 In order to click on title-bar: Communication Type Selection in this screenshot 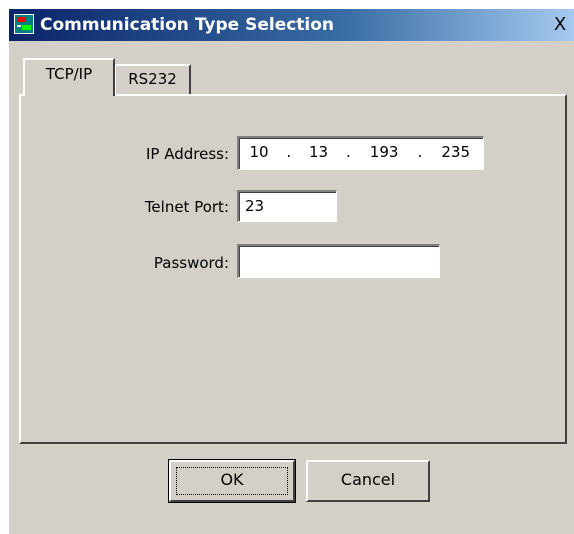, I will do `click(291, 25)`.